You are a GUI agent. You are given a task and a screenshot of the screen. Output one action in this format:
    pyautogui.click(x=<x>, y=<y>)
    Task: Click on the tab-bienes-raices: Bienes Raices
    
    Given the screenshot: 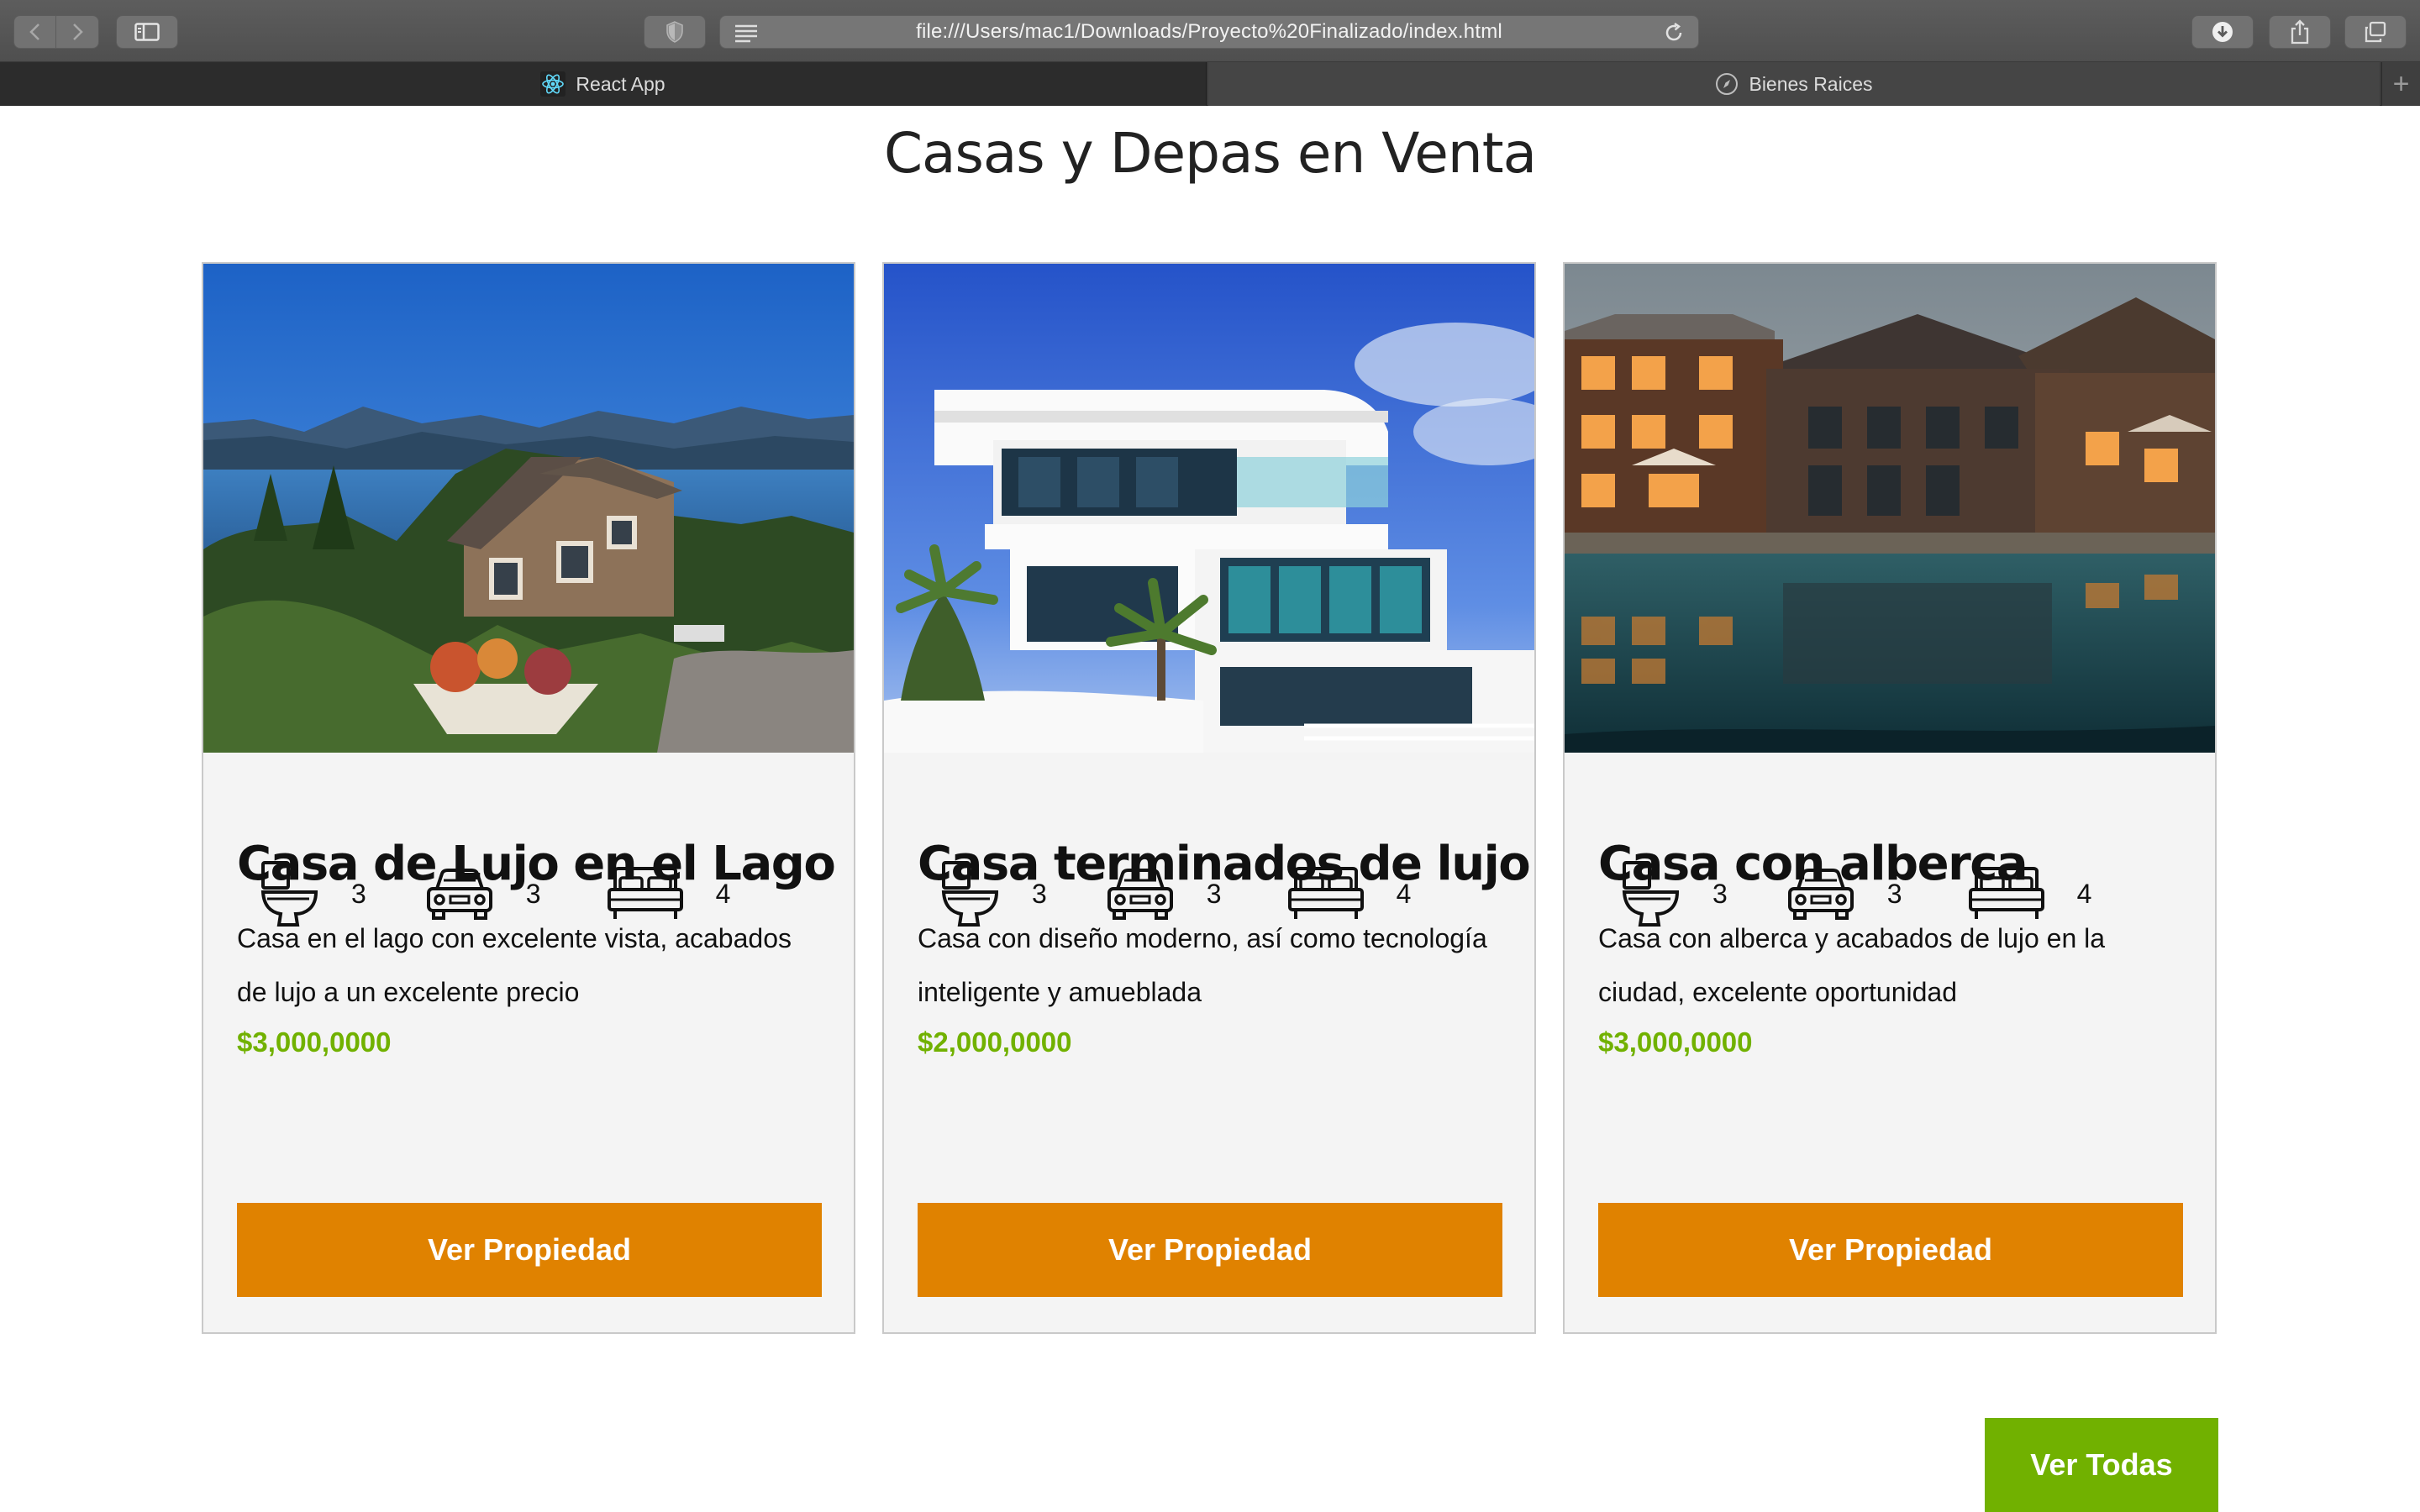 What is the action you would take?
    pyautogui.click(x=1794, y=84)
    